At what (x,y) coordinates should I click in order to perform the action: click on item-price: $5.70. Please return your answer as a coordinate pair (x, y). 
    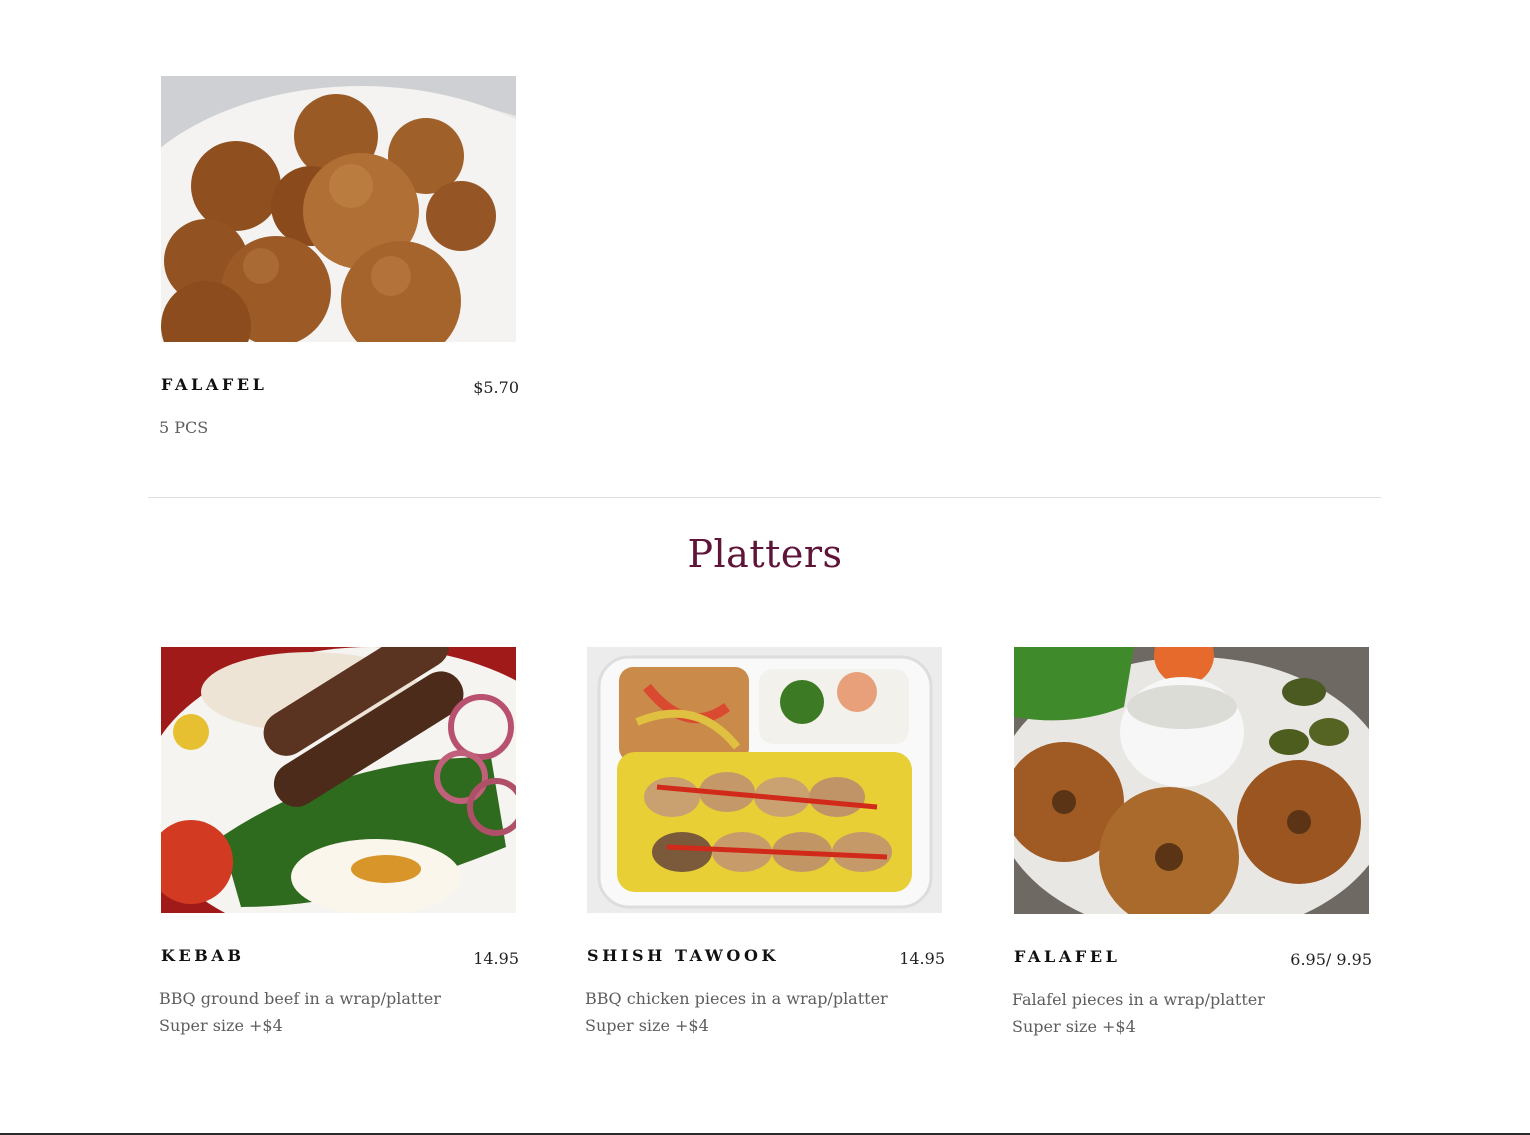
    Looking at the image, I should click on (496, 387).